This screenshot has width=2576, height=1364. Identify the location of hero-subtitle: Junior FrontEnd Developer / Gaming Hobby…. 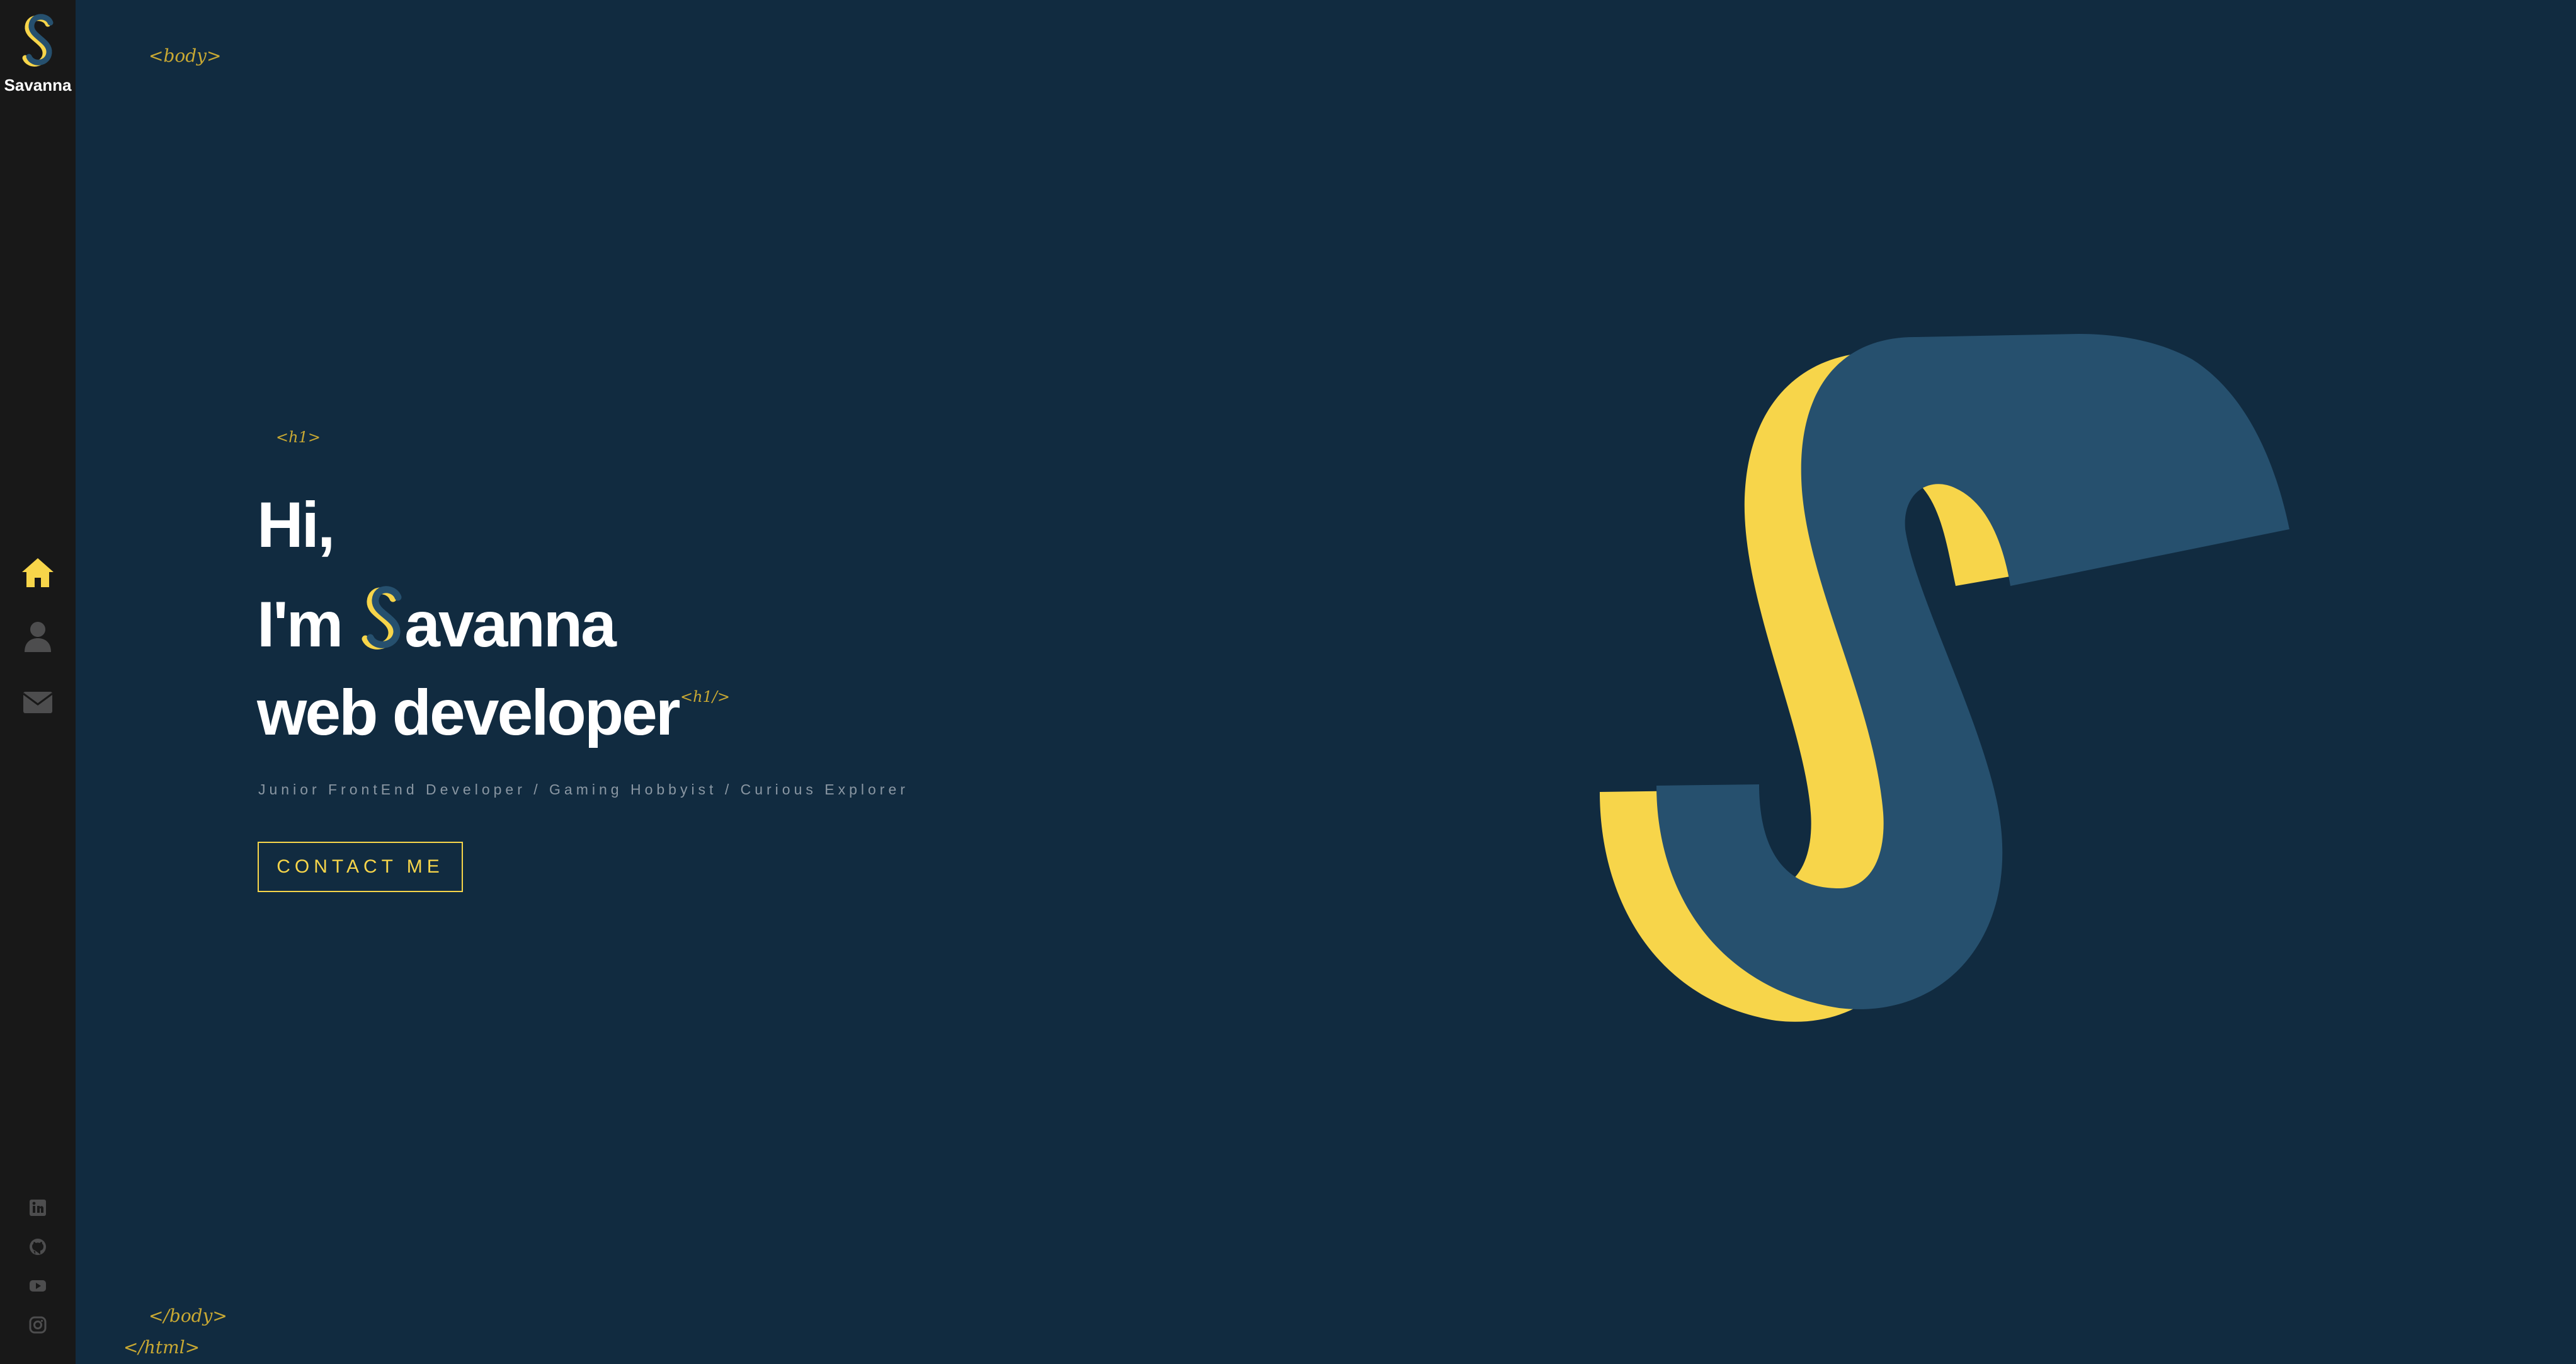
(583, 789).